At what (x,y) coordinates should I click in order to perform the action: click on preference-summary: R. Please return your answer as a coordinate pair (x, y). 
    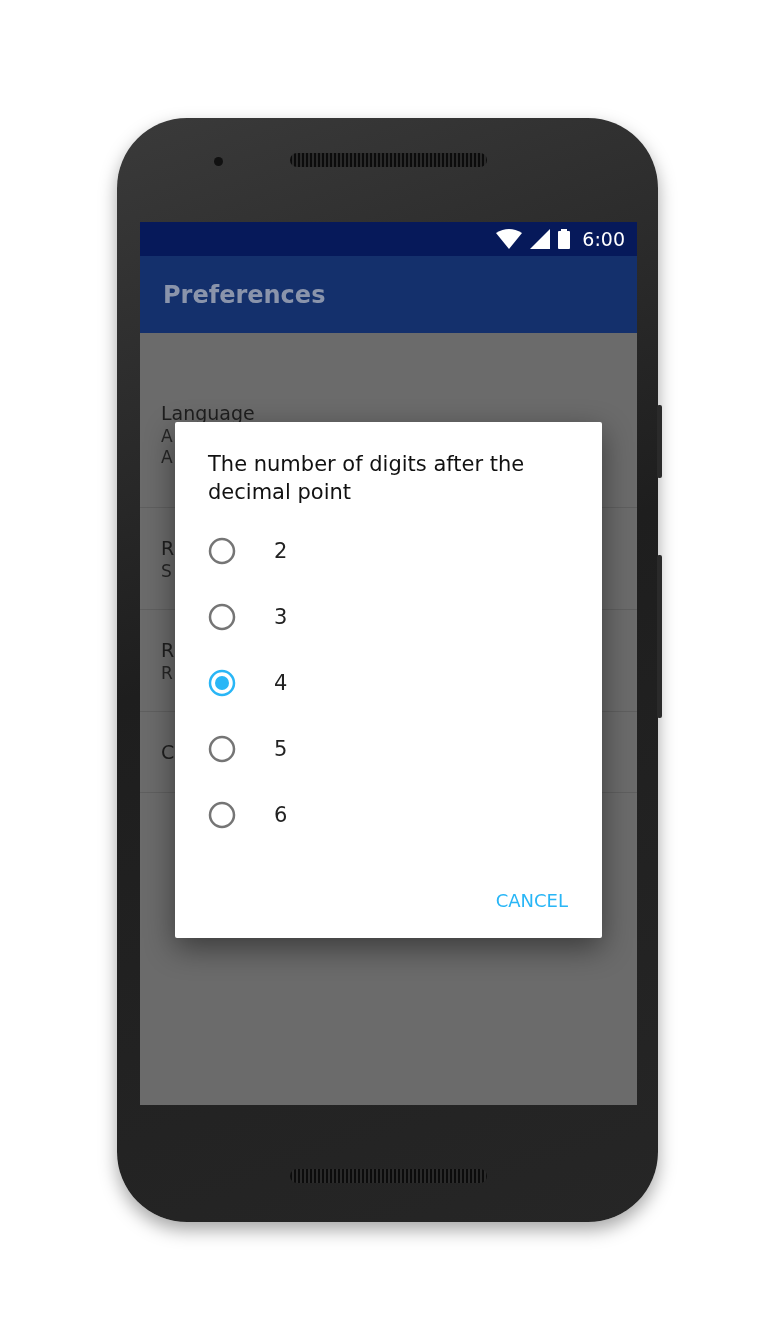
    Looking at the image, I should click on (167, 673).